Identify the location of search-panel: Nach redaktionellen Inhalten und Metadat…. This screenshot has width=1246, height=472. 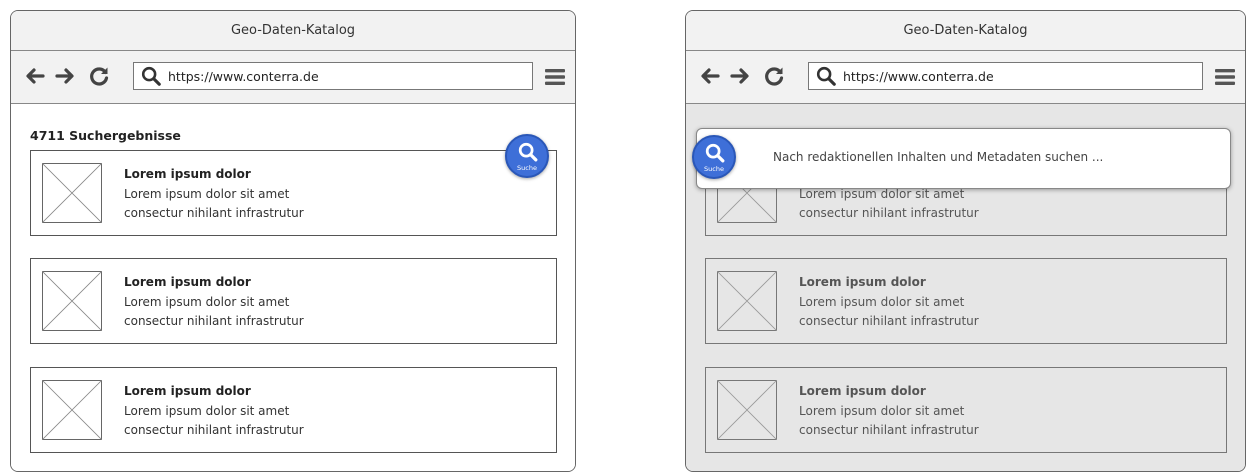
(963, 158).